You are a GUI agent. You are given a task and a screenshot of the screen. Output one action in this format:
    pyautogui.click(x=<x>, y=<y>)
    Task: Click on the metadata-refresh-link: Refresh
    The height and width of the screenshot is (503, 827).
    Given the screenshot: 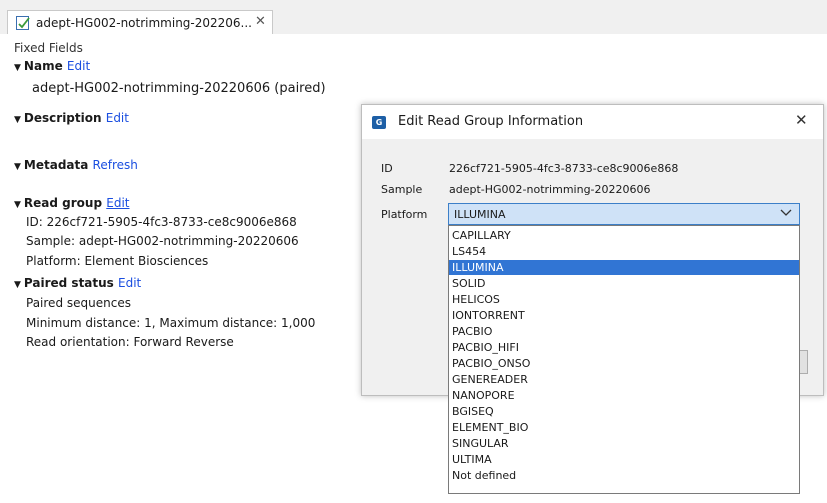 What is the action you would take?
    pyautogui.click(x=115, y=165)
    